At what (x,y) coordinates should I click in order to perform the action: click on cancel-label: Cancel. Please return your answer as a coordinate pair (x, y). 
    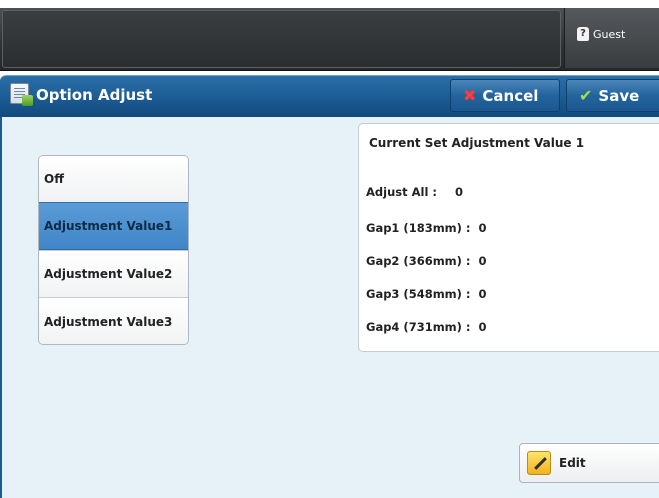
    Looking at the image, I should click on (510, 95).